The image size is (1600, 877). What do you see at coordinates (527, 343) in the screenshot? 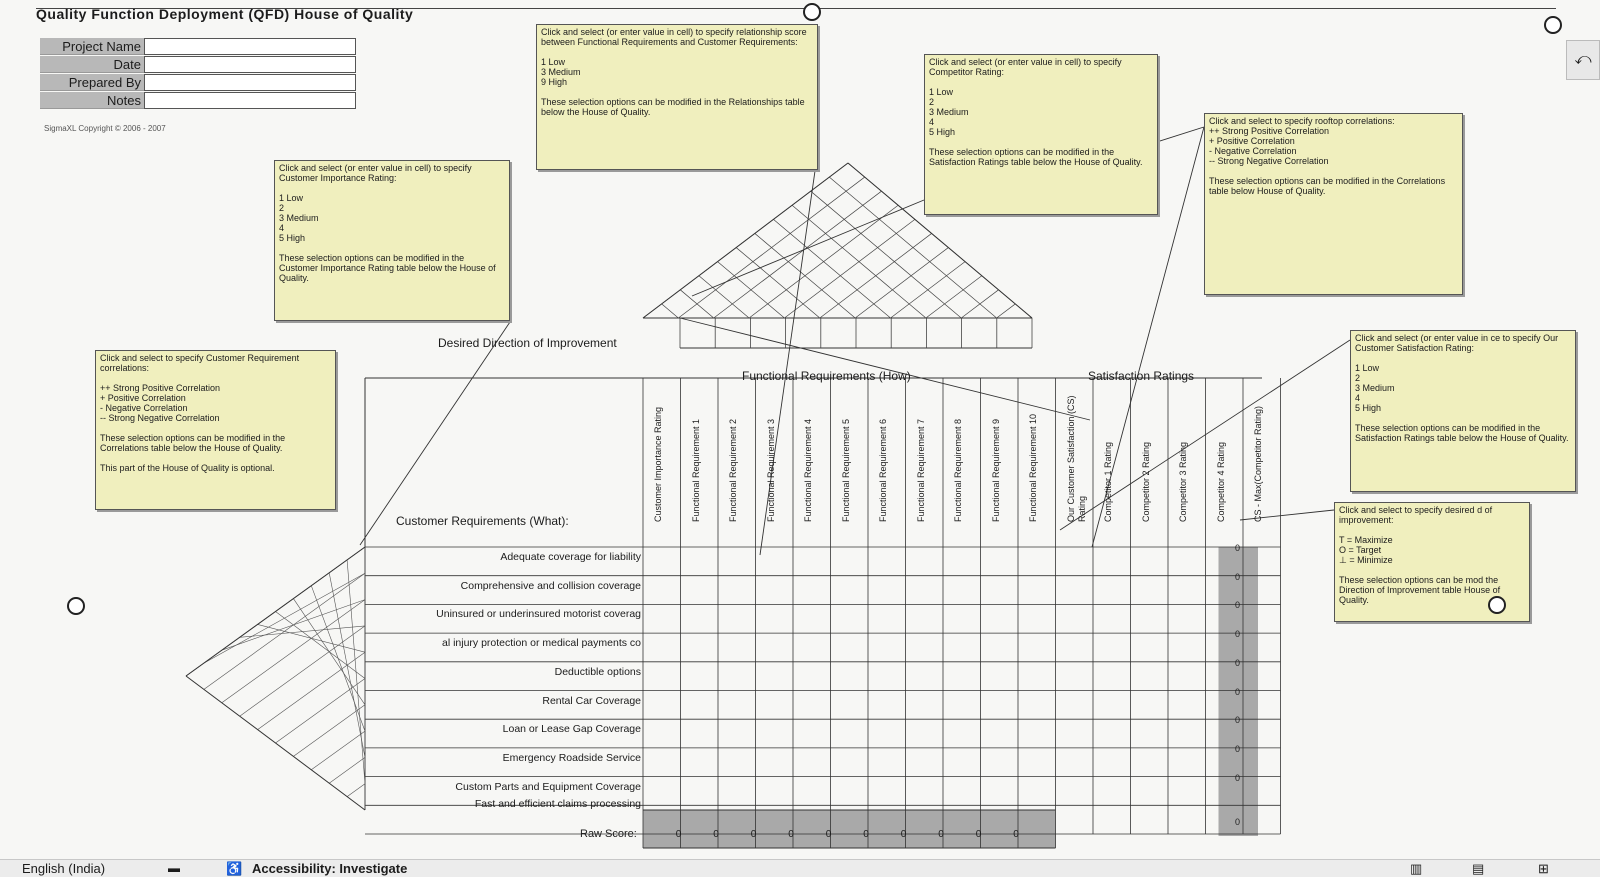
I see `direction-heading: Desired Direction of Improvement` at bounding box center [527, 343].